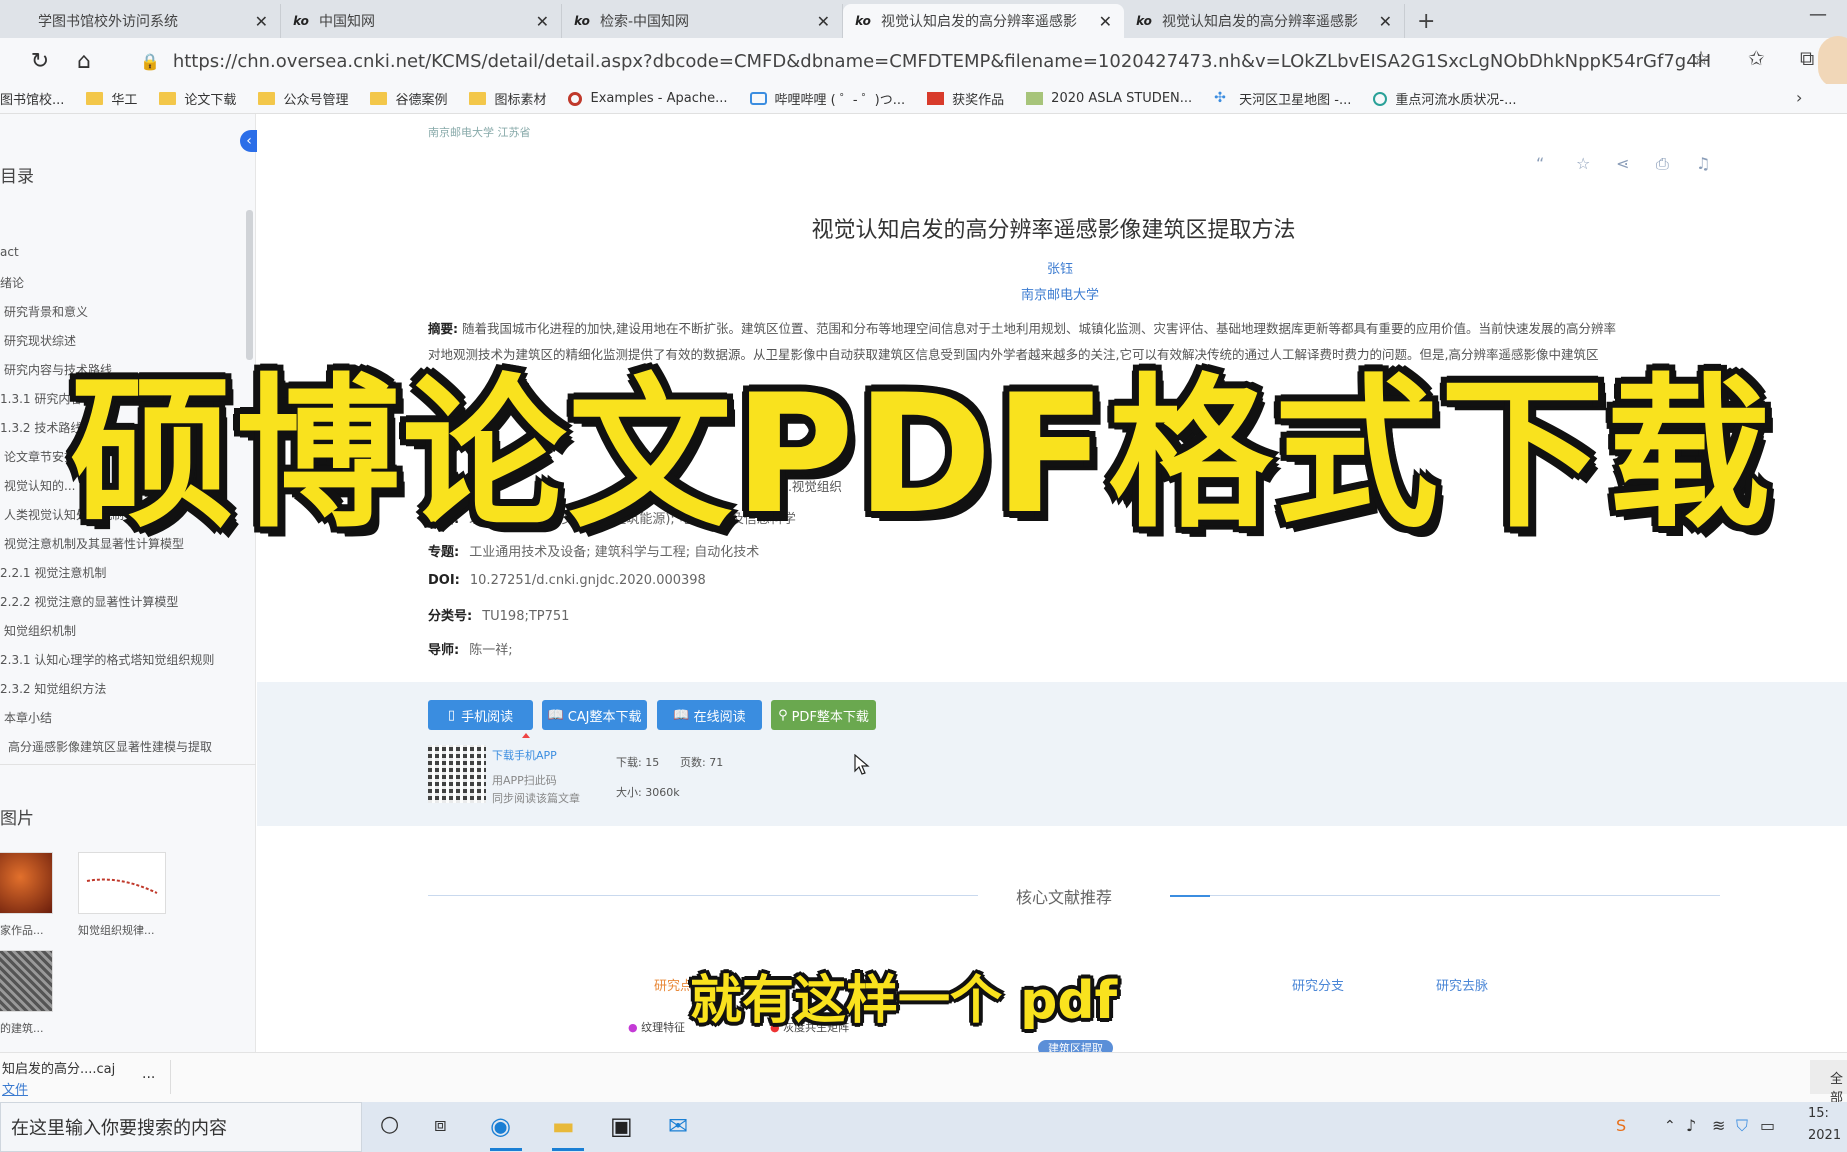 This screenshot has height=1152, width=1847. What do you see at coordinates (1756, 58) in the screenshot?
I see `favorites-icon: ✩` at bounding box center [1756, 58].